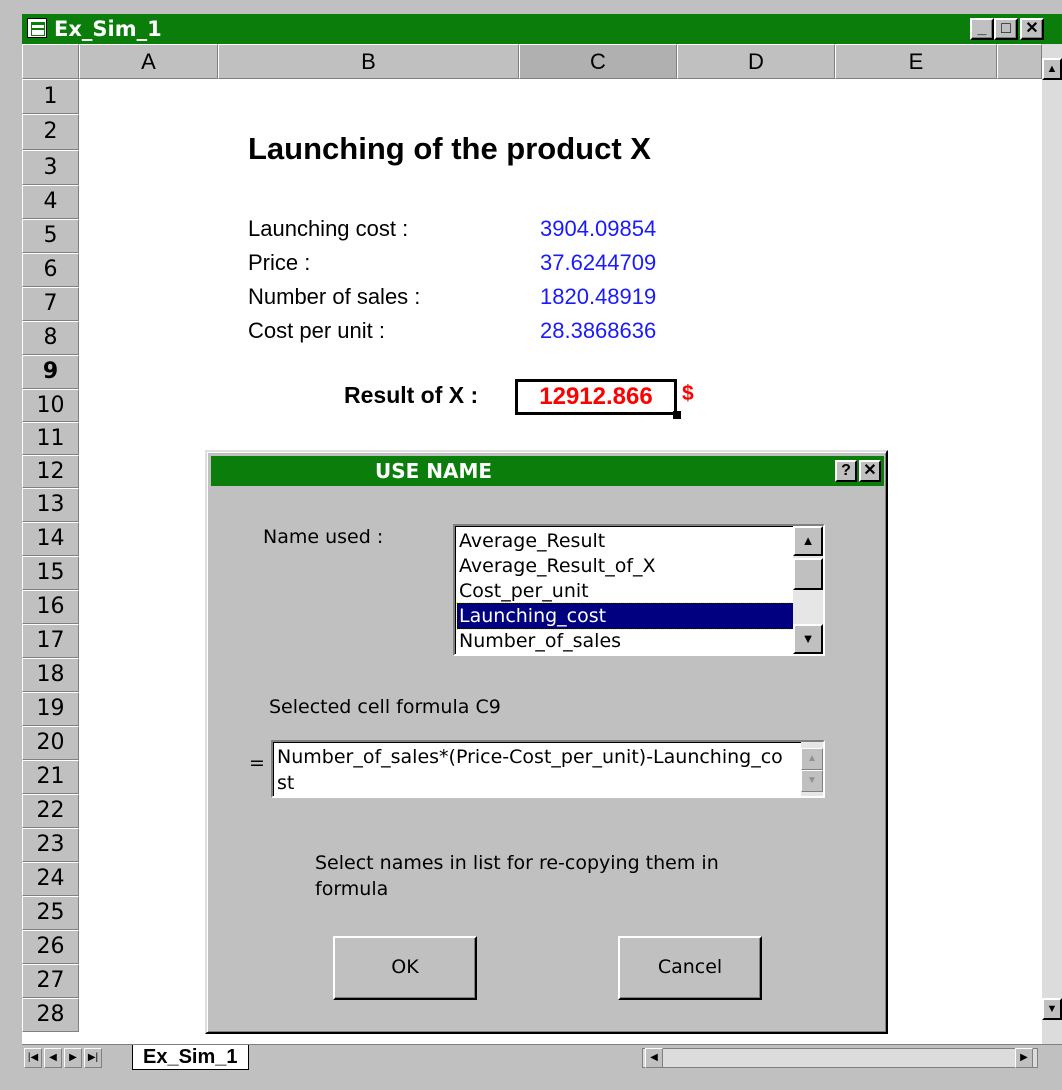 This screenshot has width=1062, height=1090. What do you see at coordinates (808, 574) in the screenshot?
I see `list-scroll-thumb` at bounding box center [808, 574].